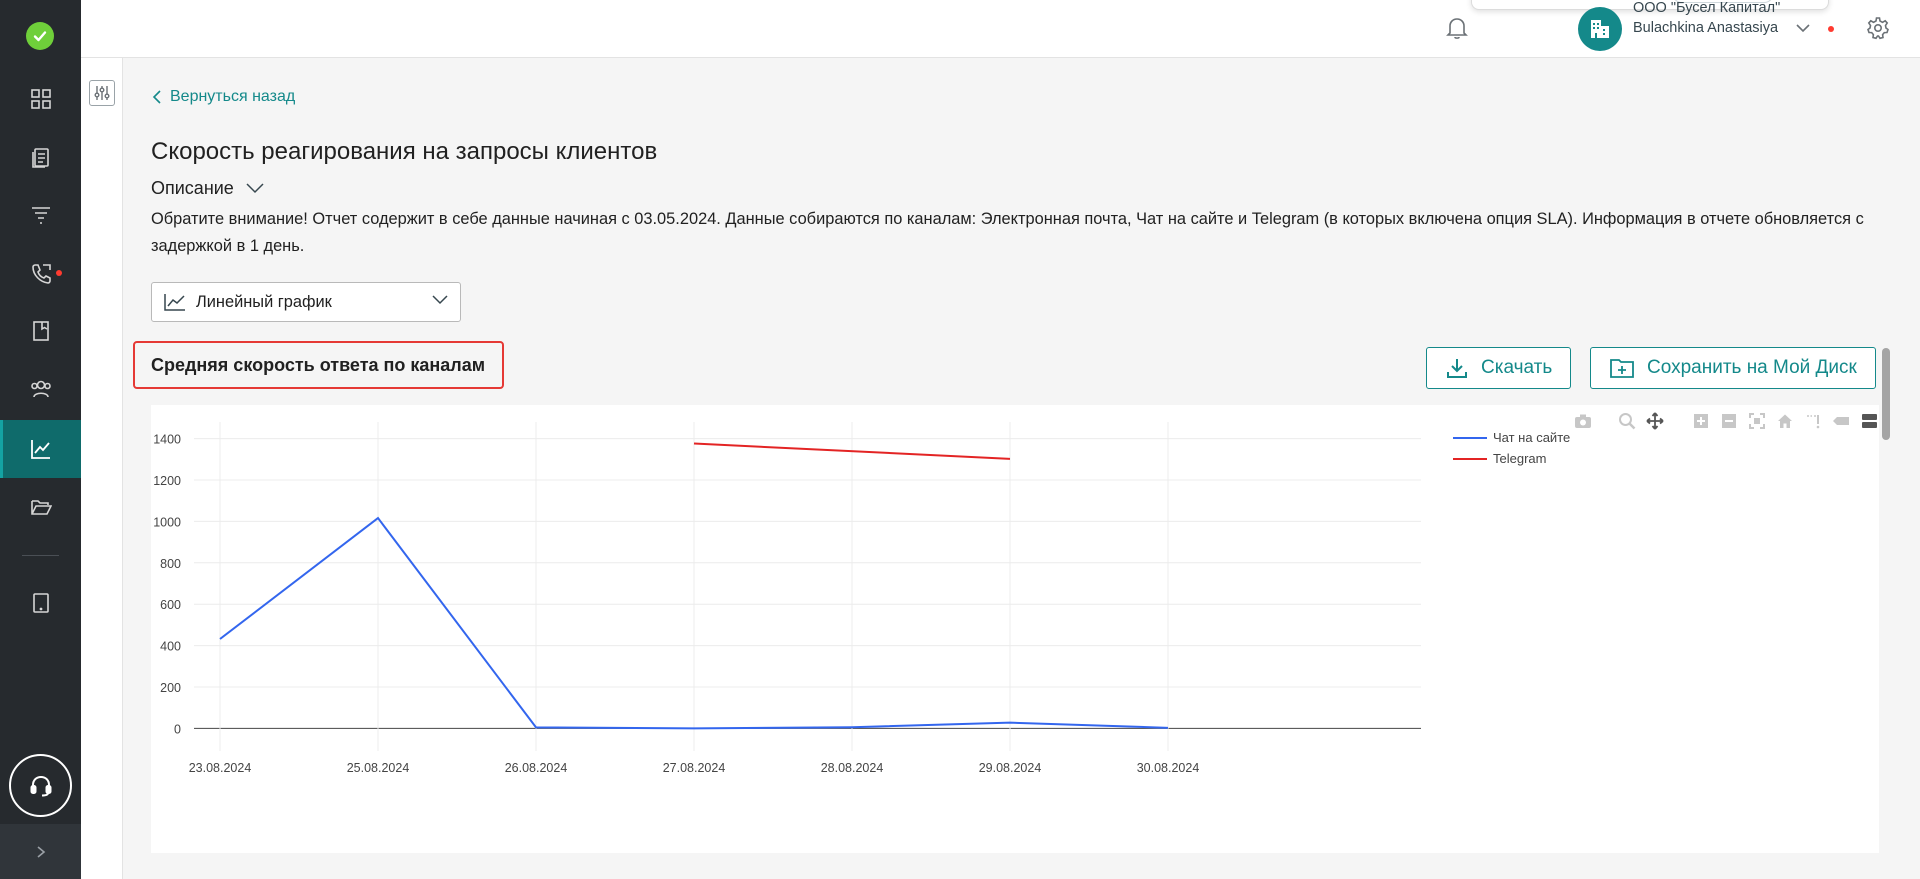 The width and height of the screenshot is (1920, 879). What do you see at coordinates (1886, 394) in the screenshot?
I see `page-scrollbar` at bounding box center [1886, 394].